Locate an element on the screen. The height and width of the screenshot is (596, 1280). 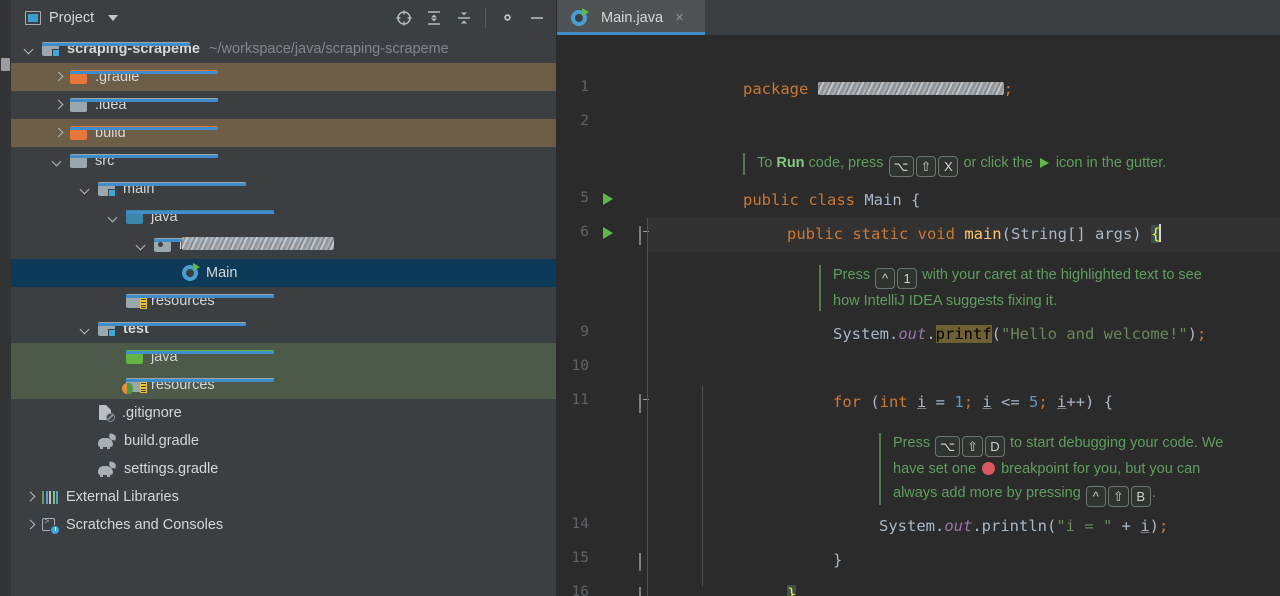
key-x: X is located at coordinates (948, 166).